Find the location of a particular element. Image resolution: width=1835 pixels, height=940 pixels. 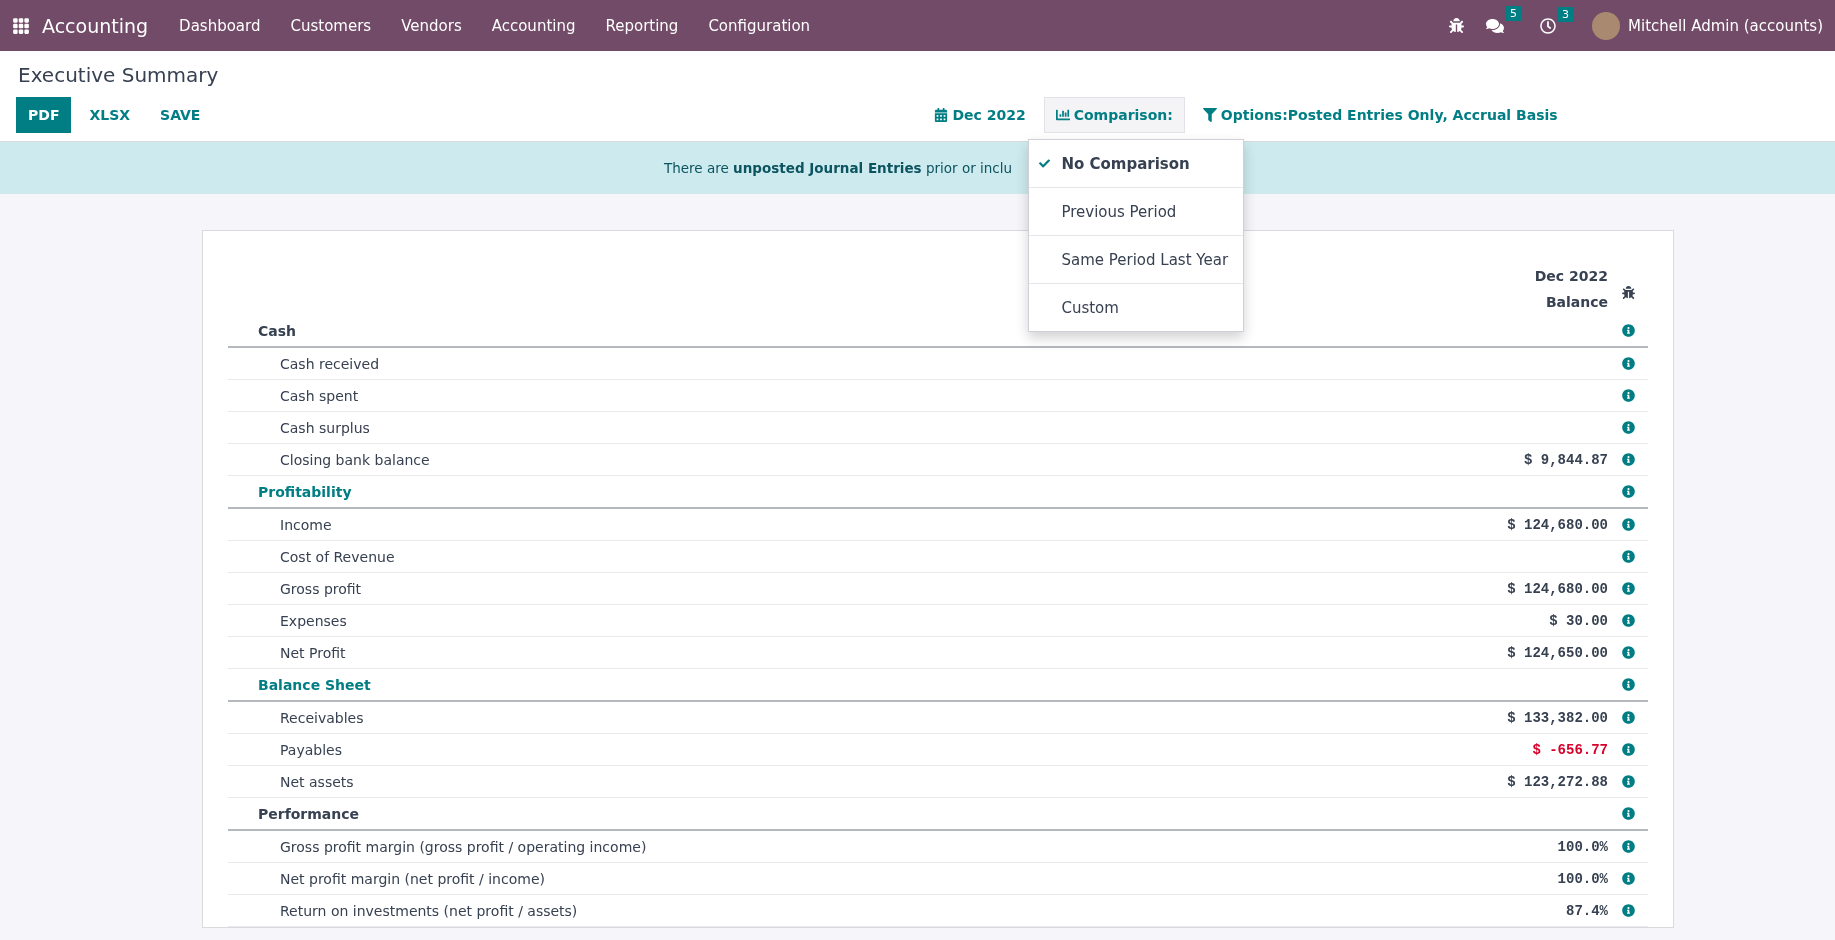

section-title: Balance Sheet is located at coordinates (314, 684).